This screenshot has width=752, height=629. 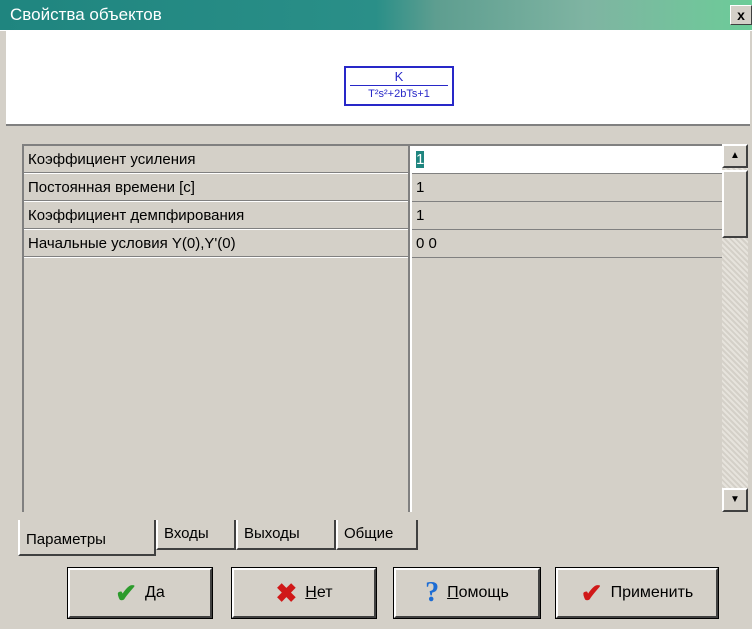 I want to click on scroll-up-button: ▲, so click(x=735, y=156).